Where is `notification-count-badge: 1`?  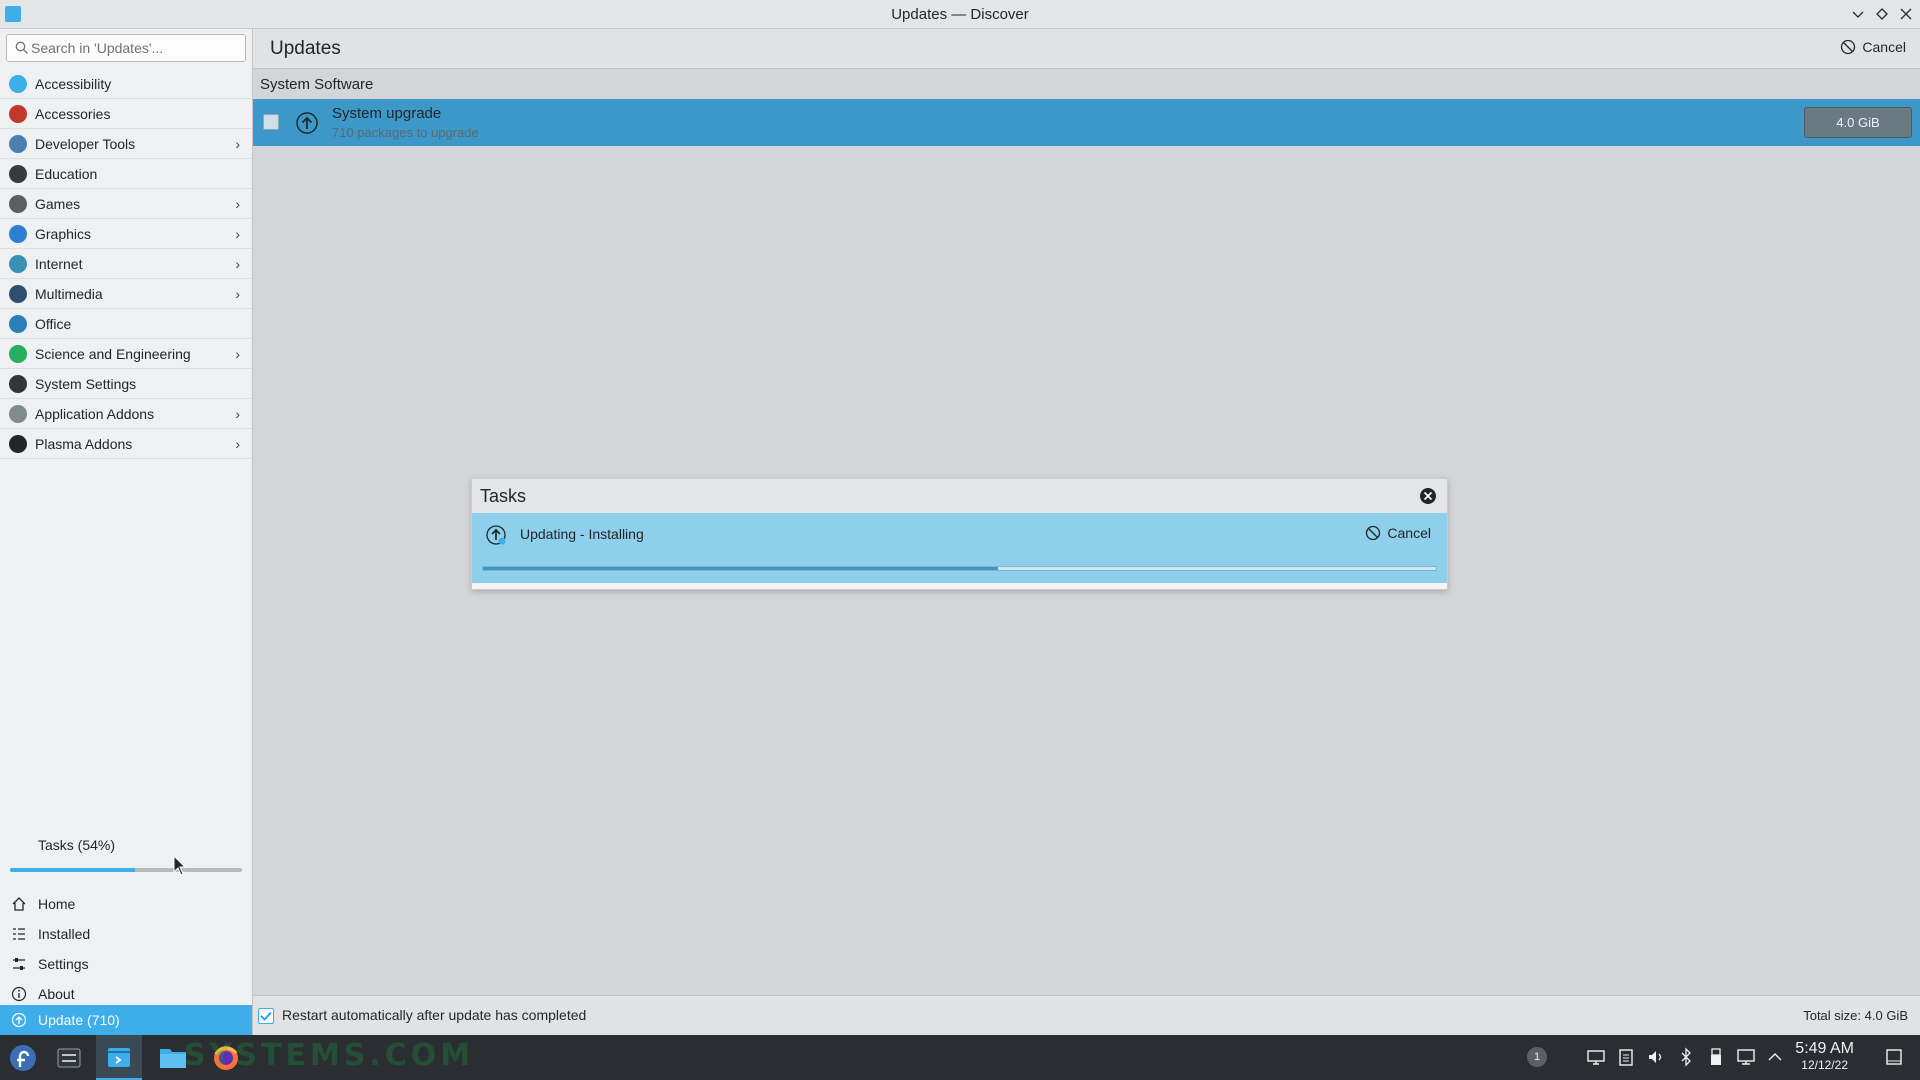 notification-count-badge: 1 is located at coordinates (1537, 1057).